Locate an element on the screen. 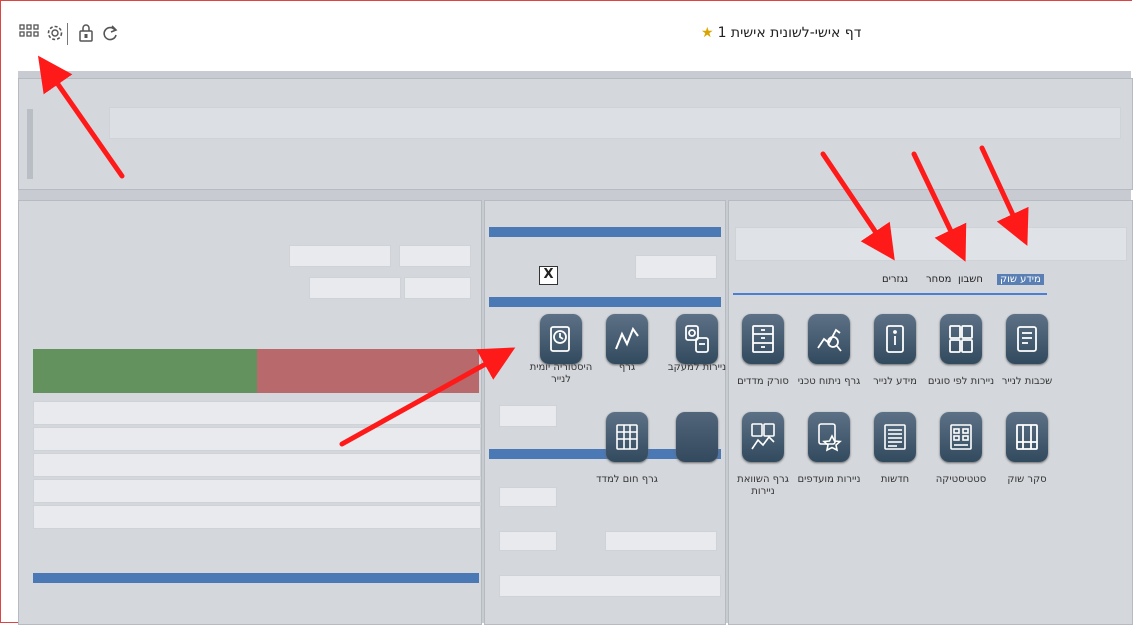 This screenshot has height=625, width=1133. arrow-to-history-tile is located at coordinates (427, 397).